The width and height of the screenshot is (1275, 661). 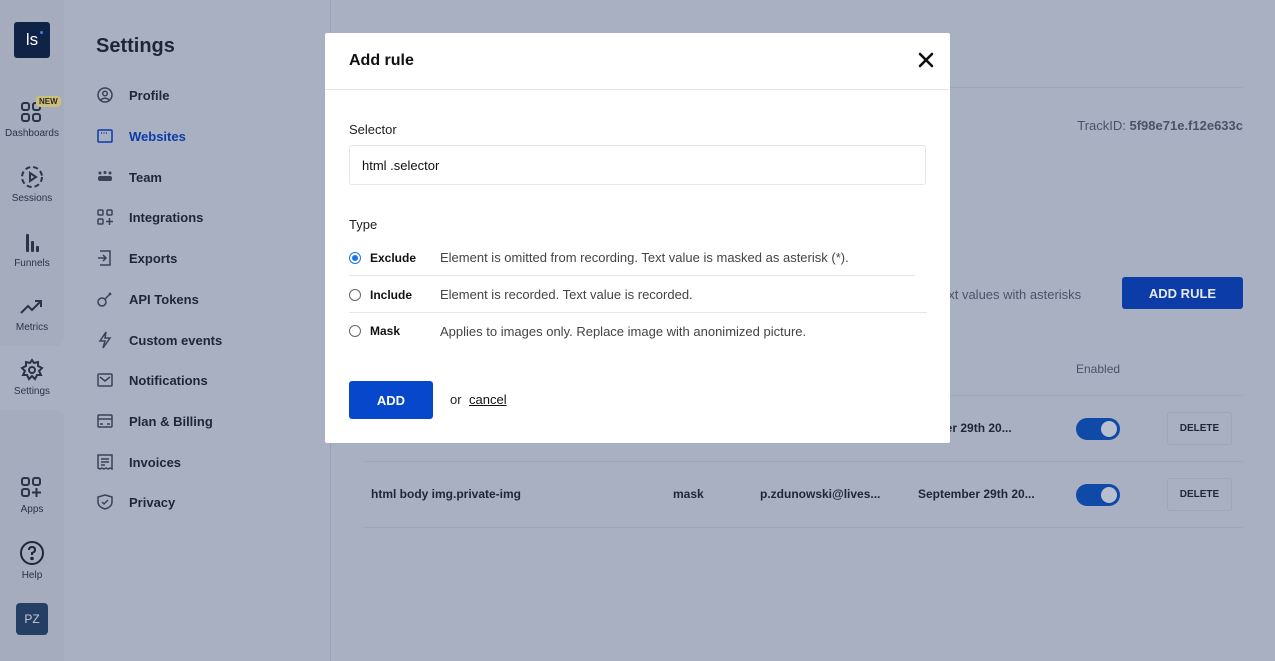 I want to click on rail-item-sessions: Sessions, so click(x=32, y=184).